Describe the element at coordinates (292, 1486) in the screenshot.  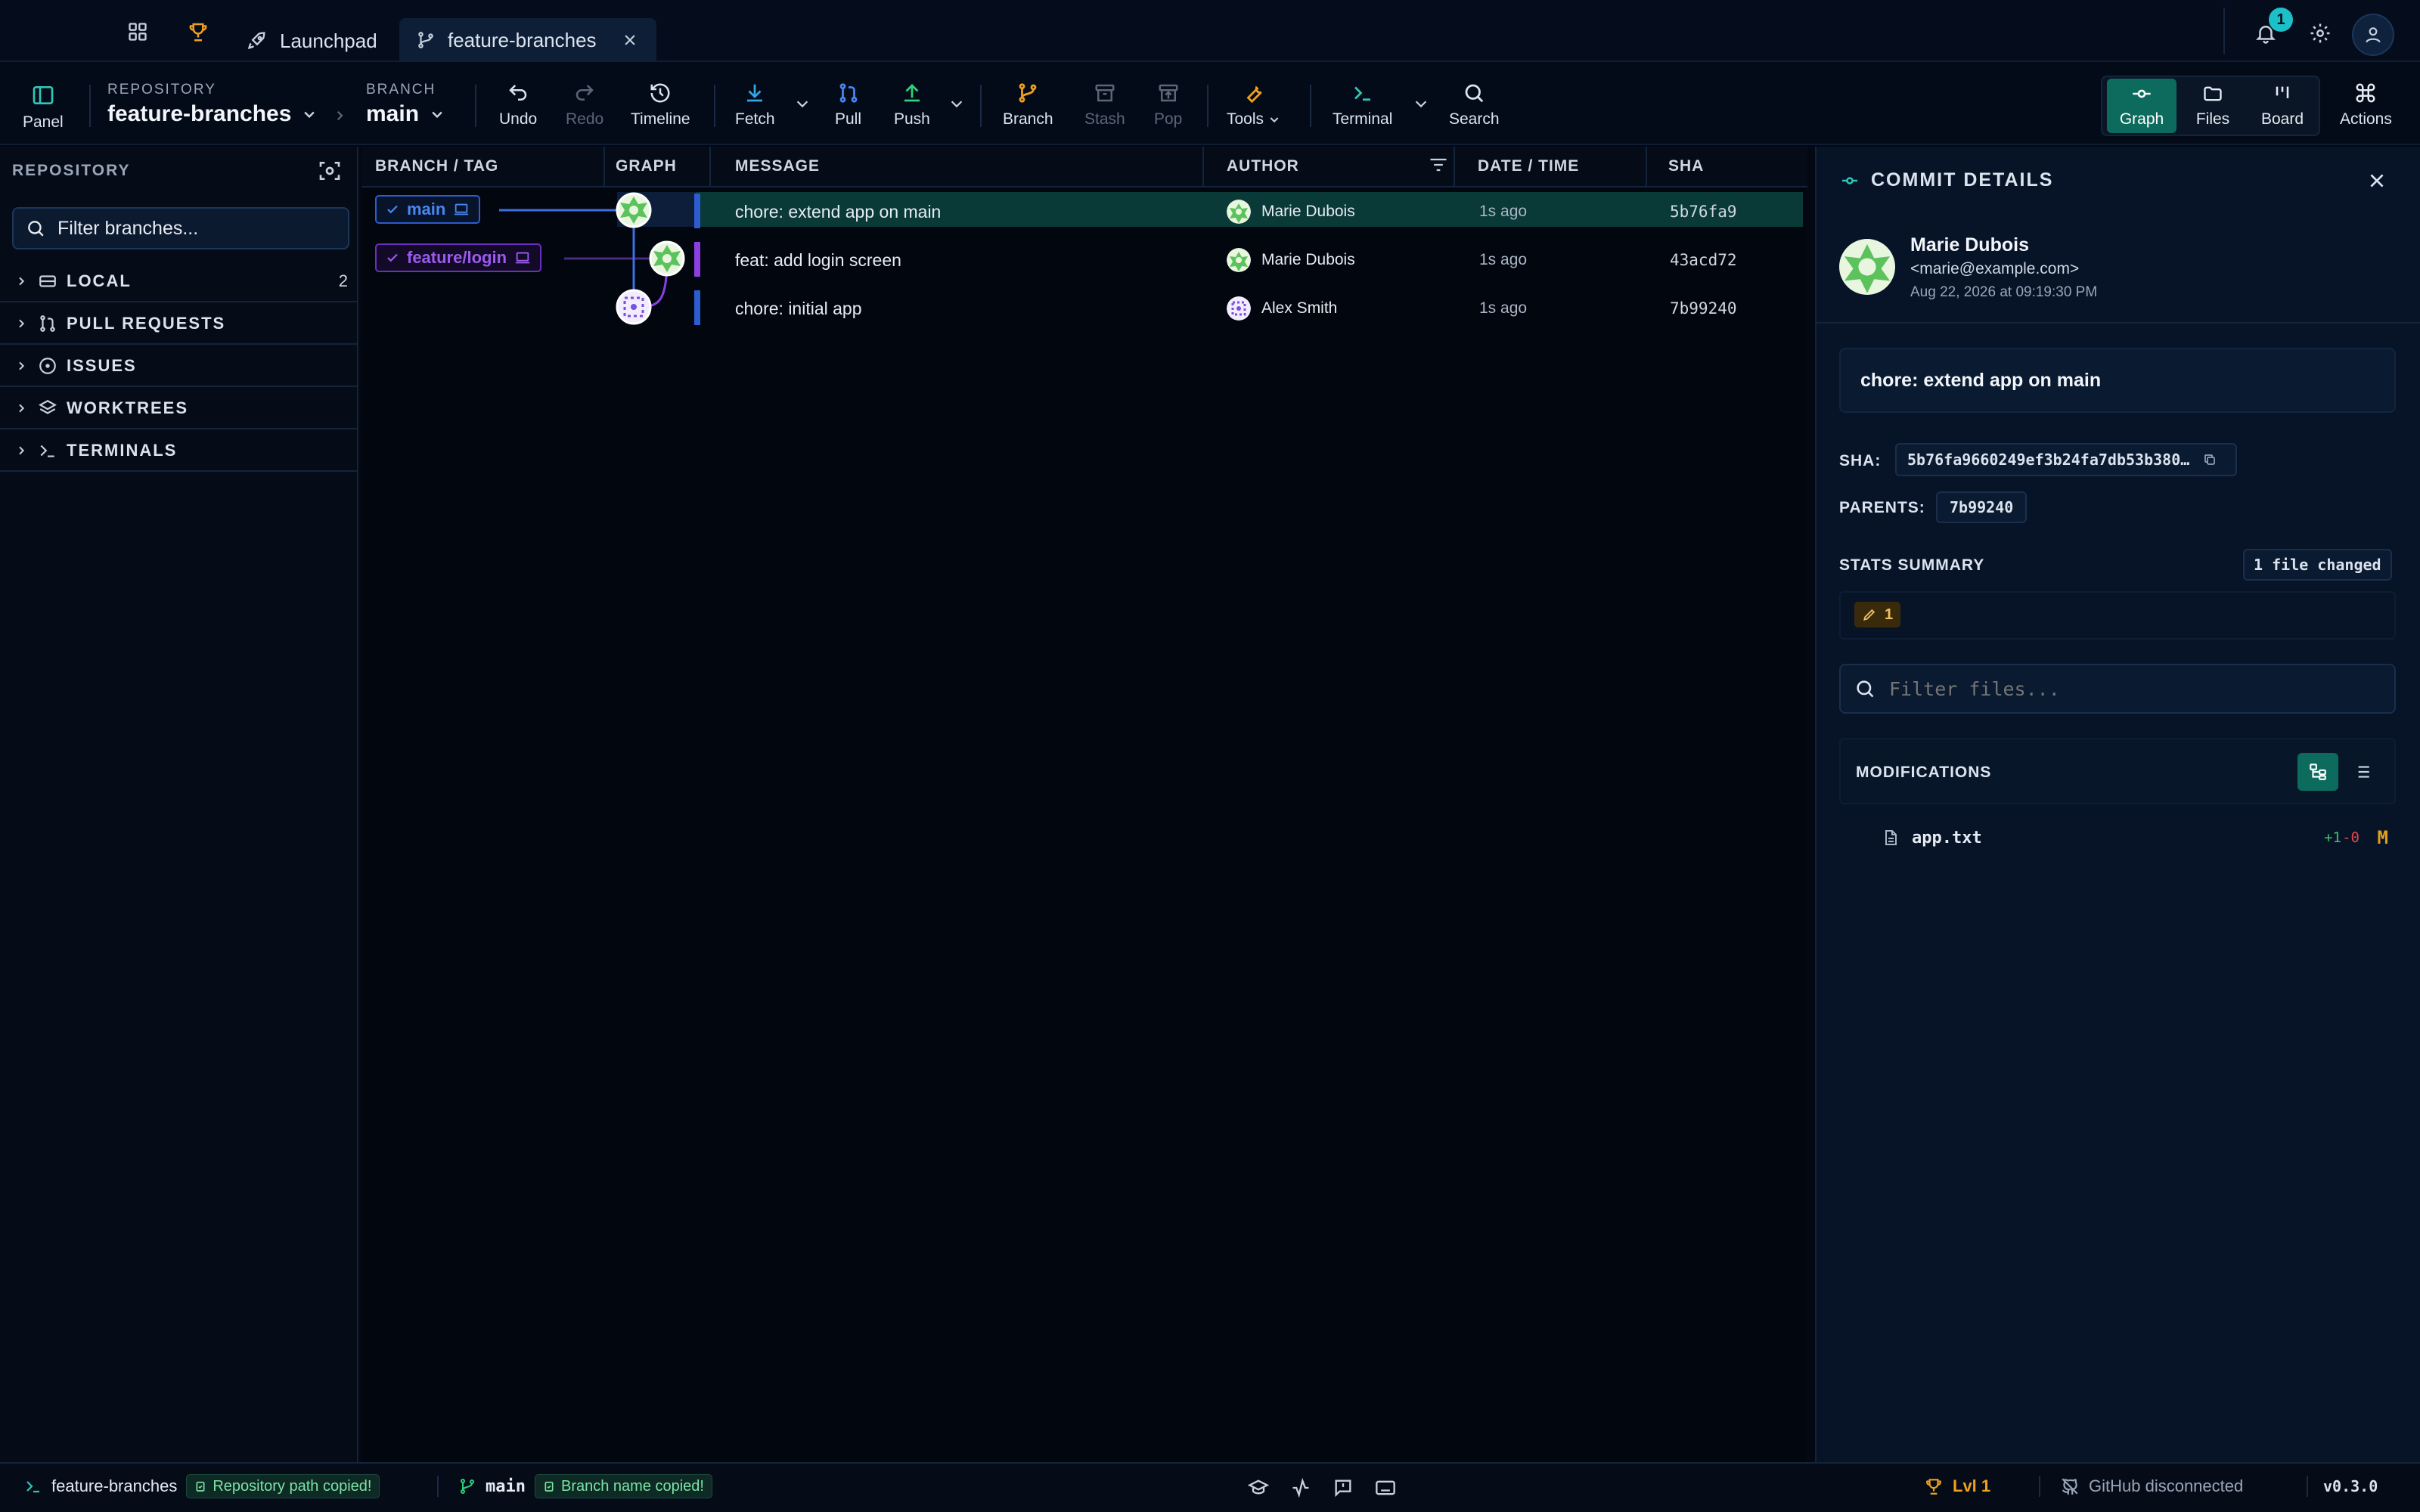
I see `repo-copied-text: Repository path copied!` at that location.